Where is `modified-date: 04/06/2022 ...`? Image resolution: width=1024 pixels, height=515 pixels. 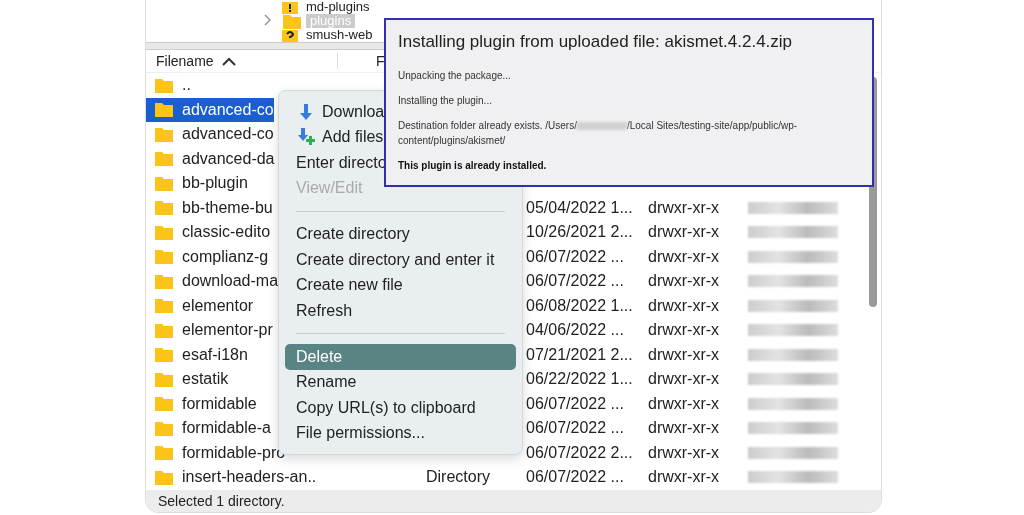
modified-date: 04/06/2022 ... is located at coordinates (575, 330).